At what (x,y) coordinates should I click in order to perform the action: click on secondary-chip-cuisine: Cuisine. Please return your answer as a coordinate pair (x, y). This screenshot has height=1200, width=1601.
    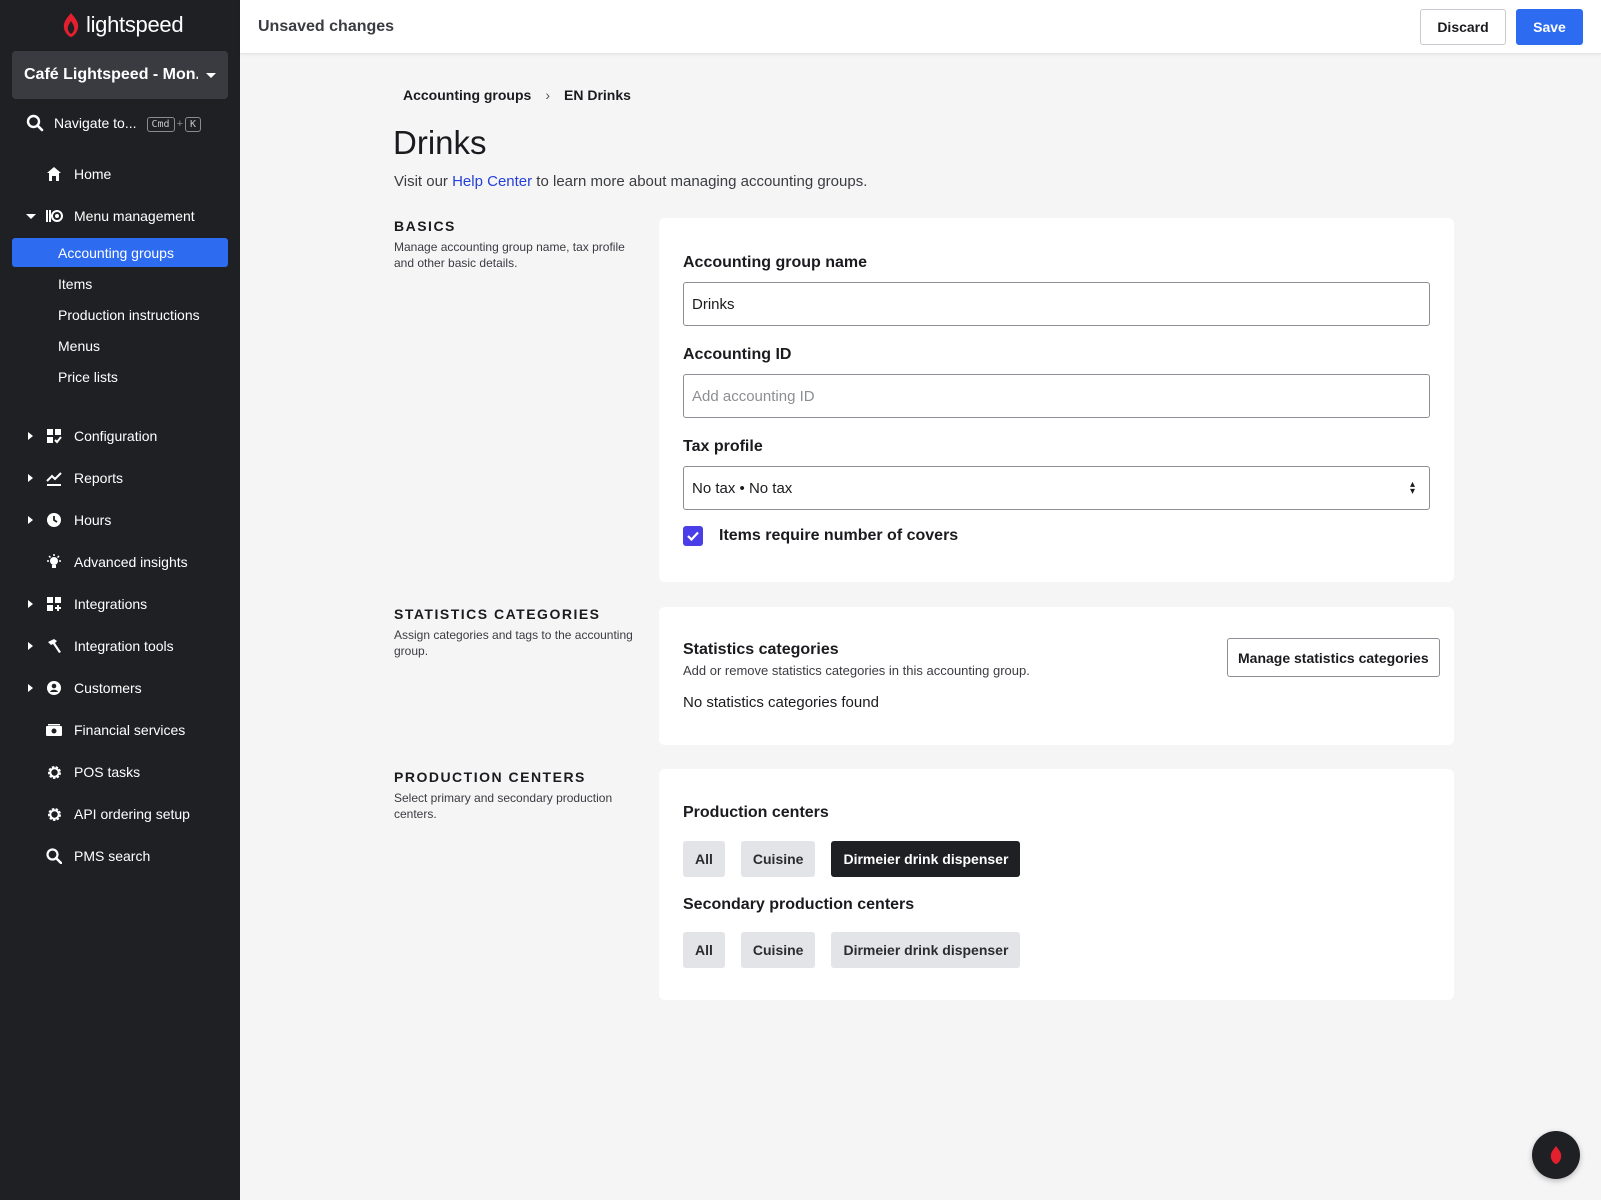
    Looking at the image, I should click on (778, 950).